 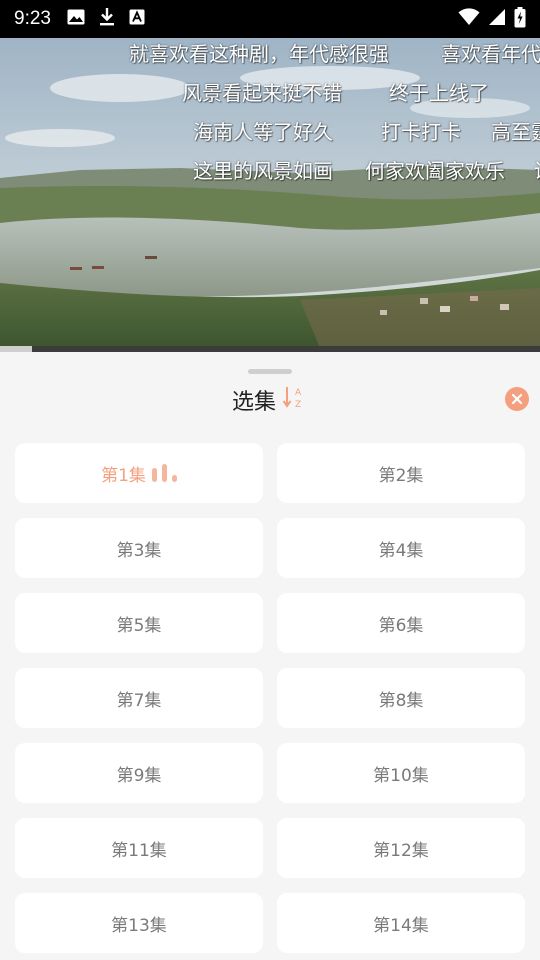 I want to click on episode-label: 第8集, so click(x=401, y=700).